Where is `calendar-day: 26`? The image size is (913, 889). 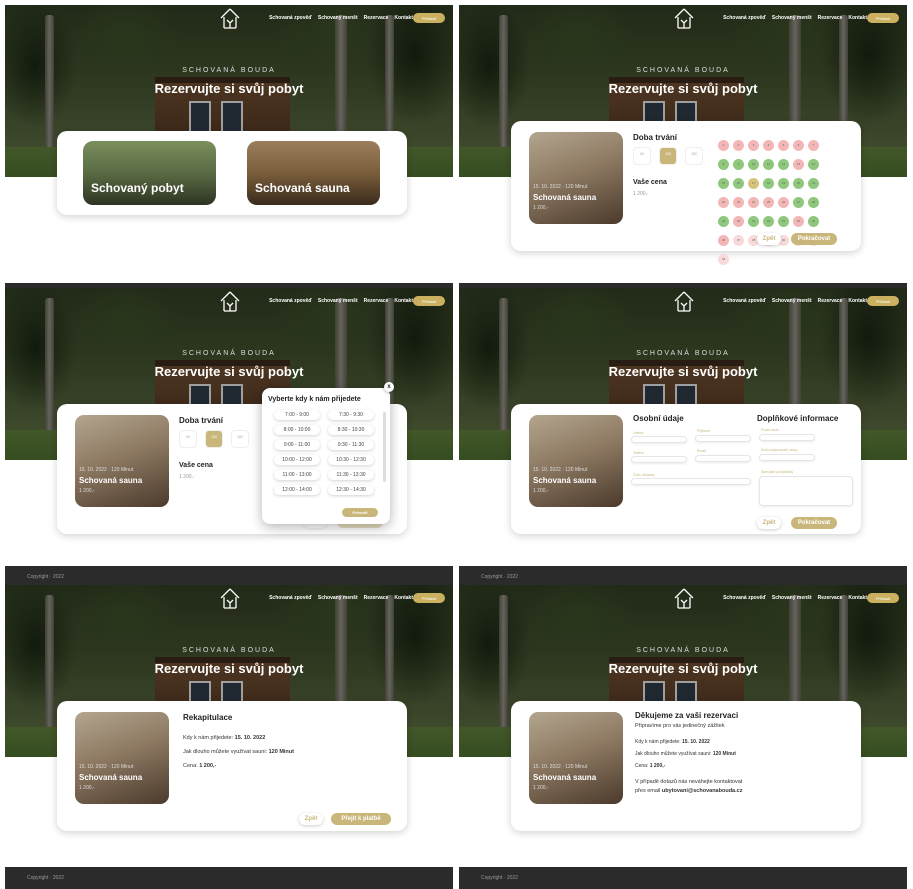
calendar-day: 26 is located at coordinates (783, 202).